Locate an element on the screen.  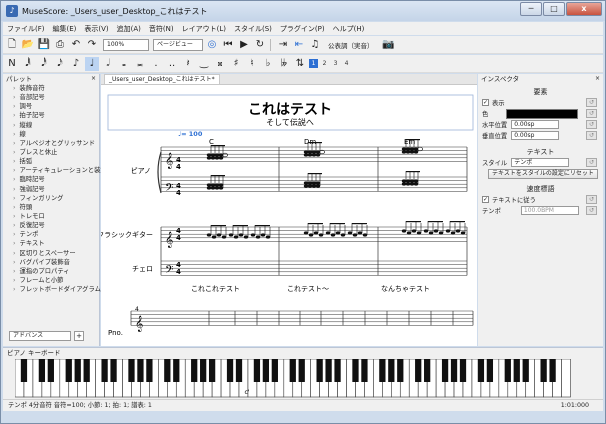
image-capture-icon: 📷 is located at coordinates (389, 45).